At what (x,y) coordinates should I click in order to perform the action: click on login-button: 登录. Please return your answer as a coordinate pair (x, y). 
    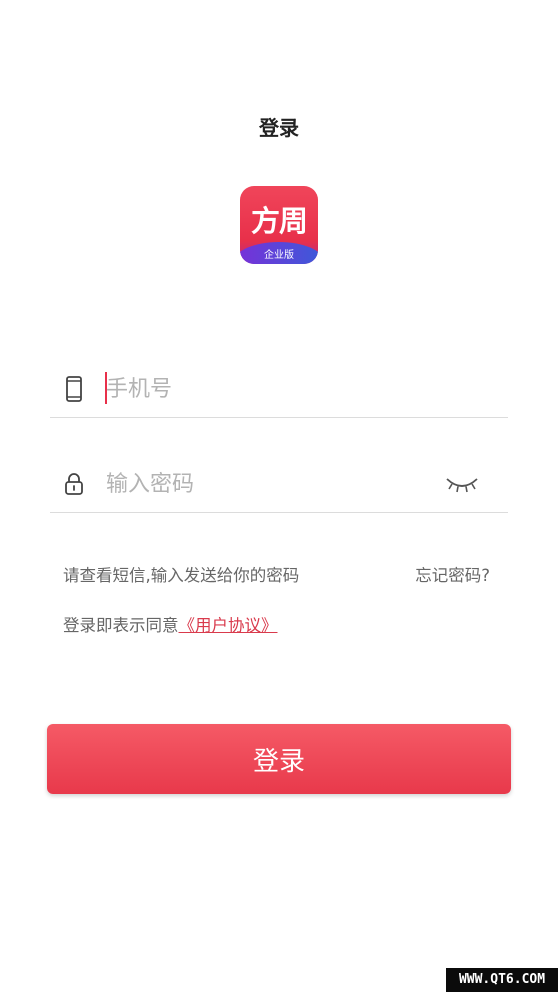
    Looking at the image, I should click on (279, 759).